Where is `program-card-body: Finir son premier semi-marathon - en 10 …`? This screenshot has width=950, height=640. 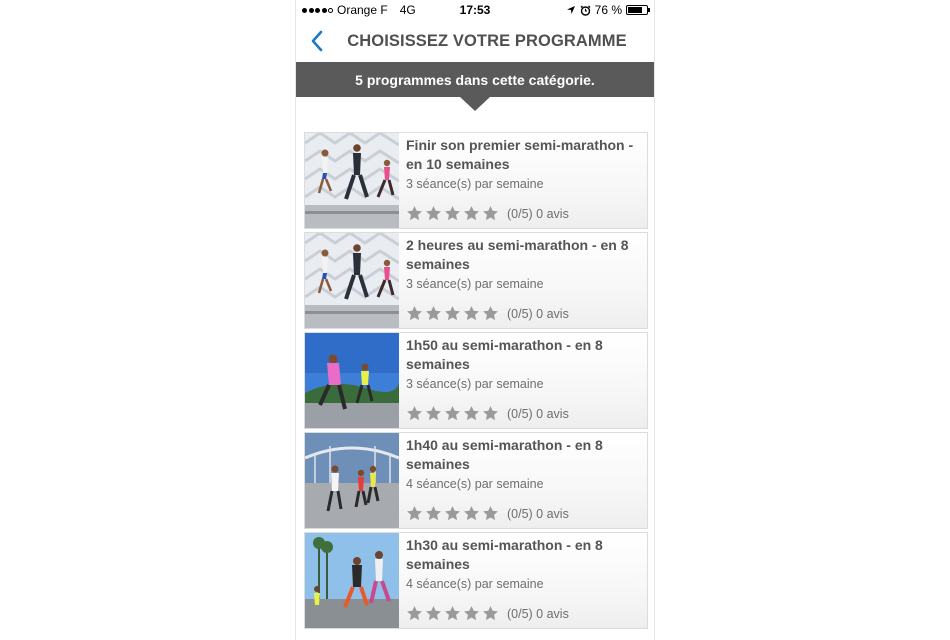
program-card-body: Finir son premier semi-marathon - en 10 … is located at coordinates (523, 180).